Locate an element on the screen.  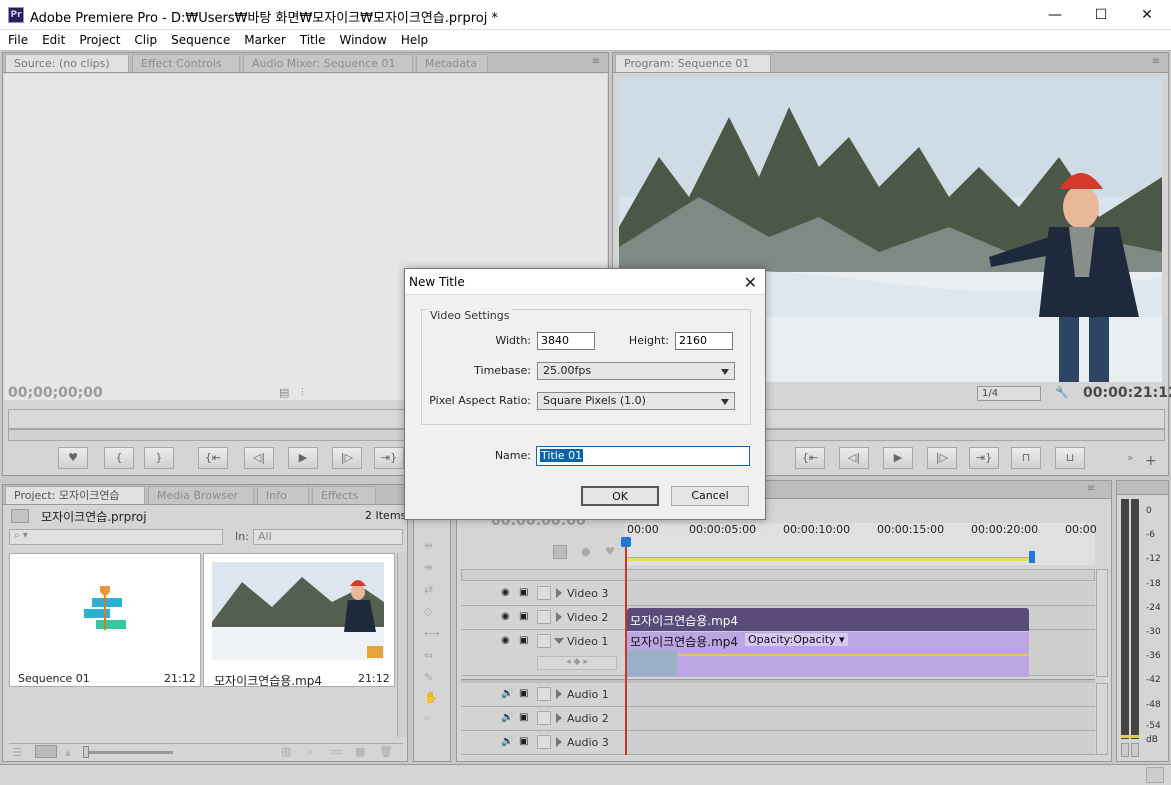
find-icon: ⌕ is located at coordinates (310, 752).